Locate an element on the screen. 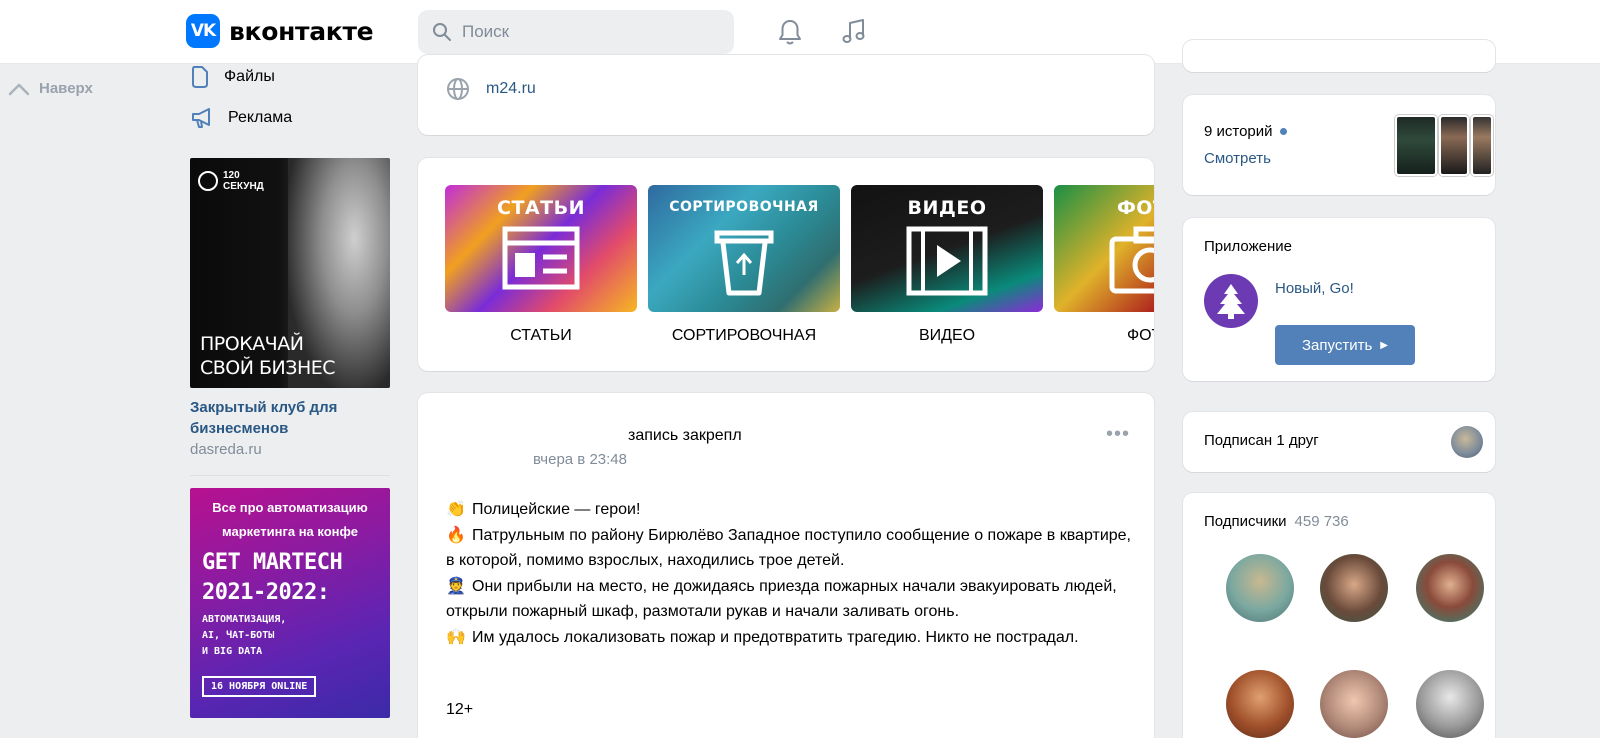 The image size is (1600, 738). ad-1-brand: 120 СЕКУНД is located at coordinates (231, 181).